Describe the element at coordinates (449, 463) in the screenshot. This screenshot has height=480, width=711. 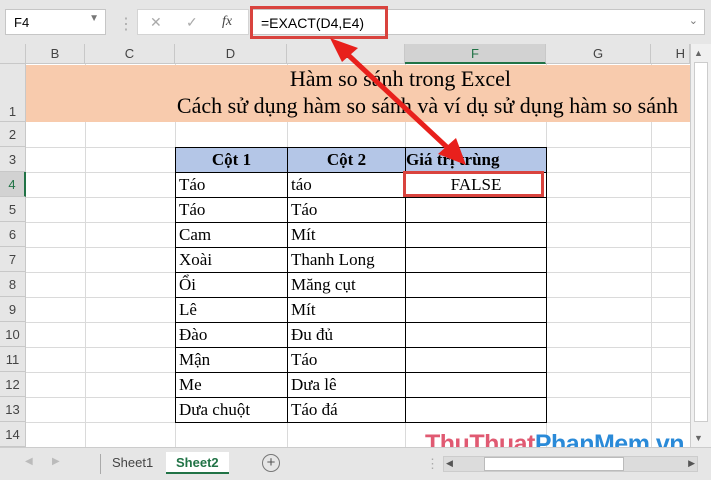
I see `scroll-left-icon: ◀` at that location.